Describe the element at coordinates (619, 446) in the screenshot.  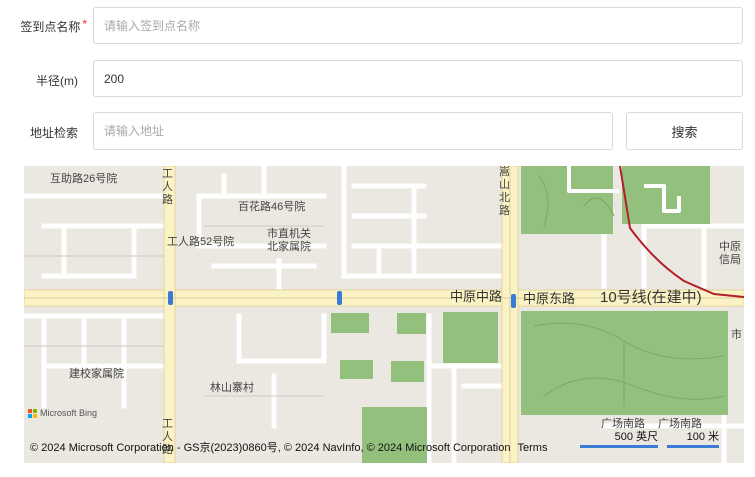
I see `scale-imperial-bar` at that location.